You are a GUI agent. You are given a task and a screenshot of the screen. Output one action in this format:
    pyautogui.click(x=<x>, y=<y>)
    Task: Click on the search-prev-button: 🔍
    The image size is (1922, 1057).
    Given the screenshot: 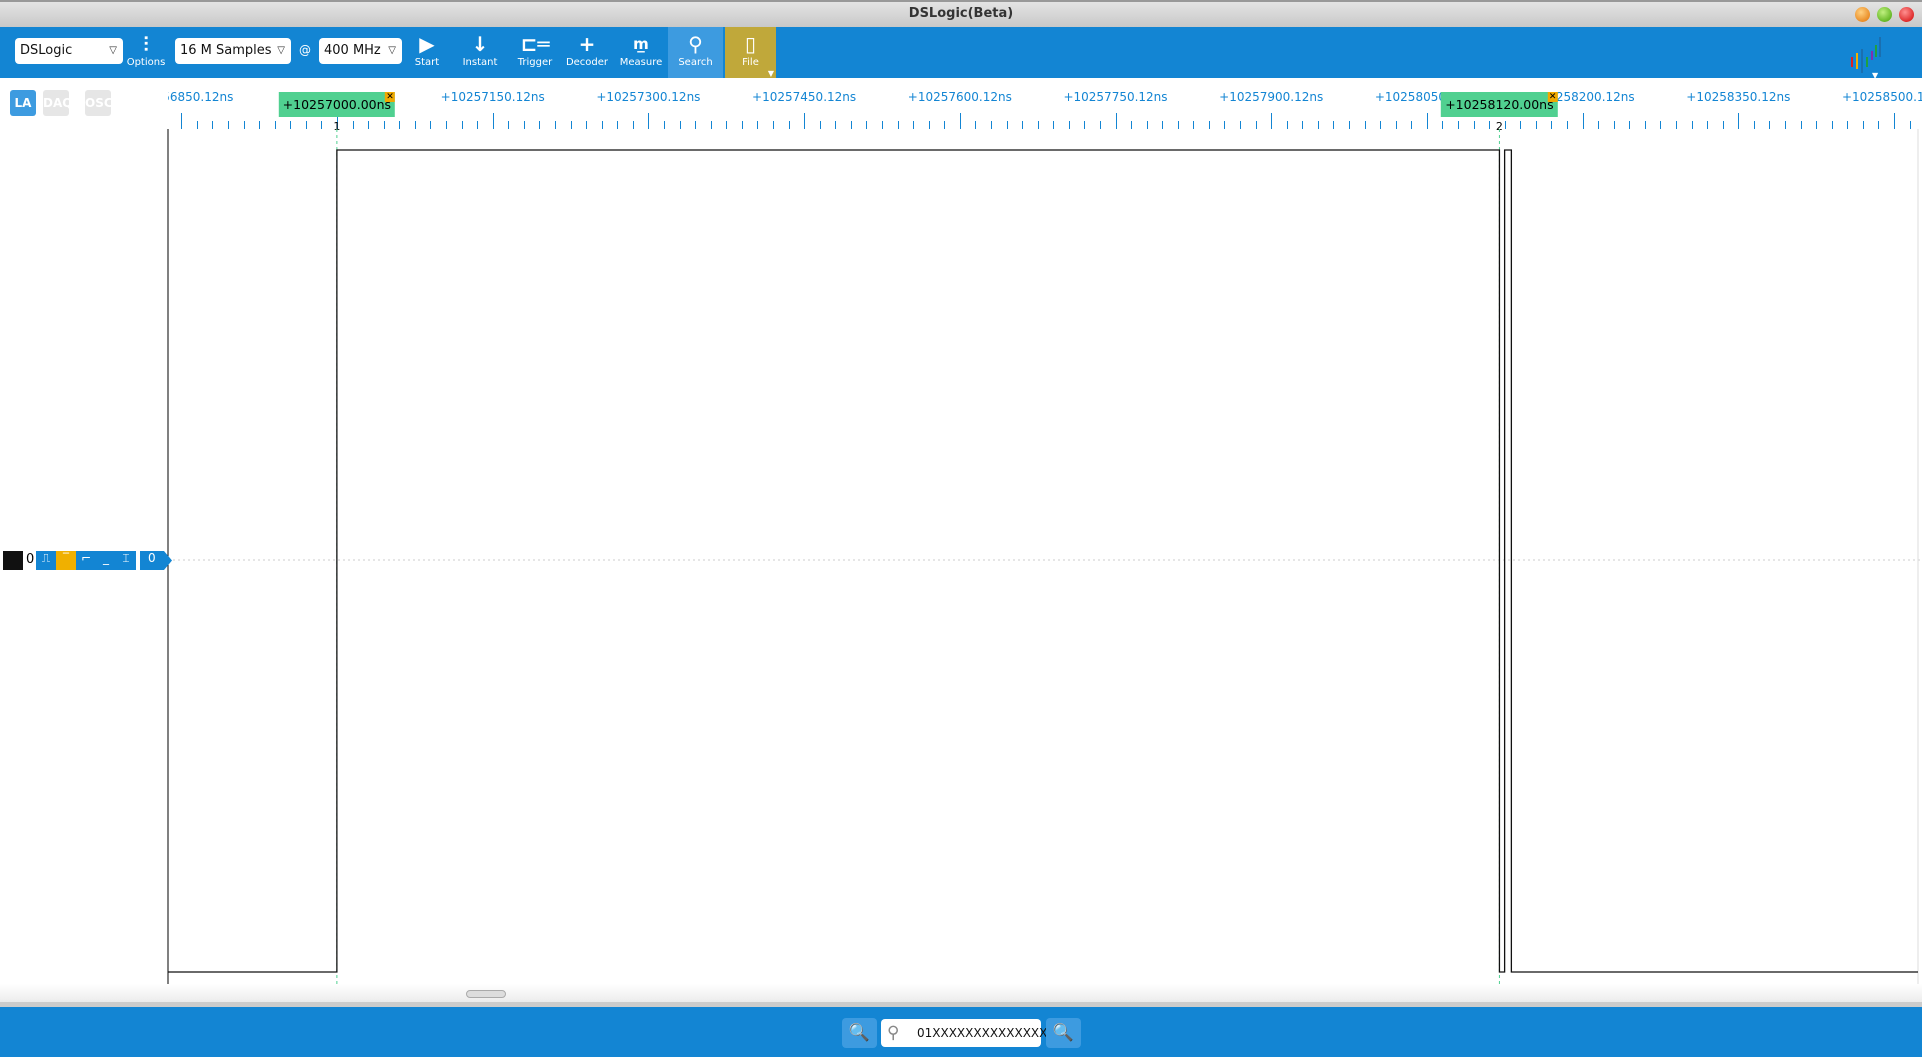 What is the action you would take?
    pyautogui.click(x=859, y=1033)
    